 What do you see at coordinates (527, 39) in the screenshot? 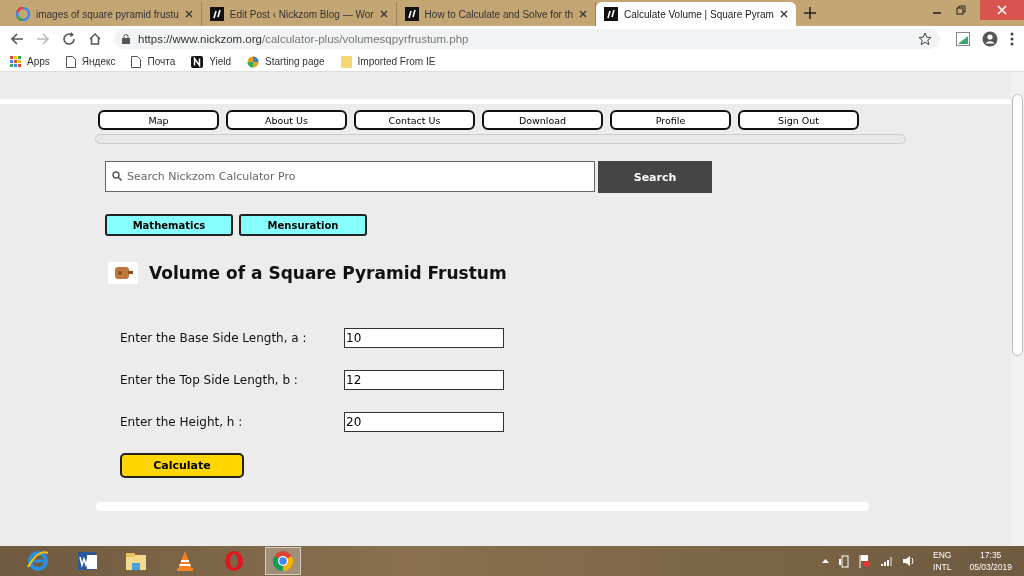
I see `address-bar: https://www.nickzom.org/calculator-plus/volumesqpyrfrustum.php` at bounding box center [527, 39].